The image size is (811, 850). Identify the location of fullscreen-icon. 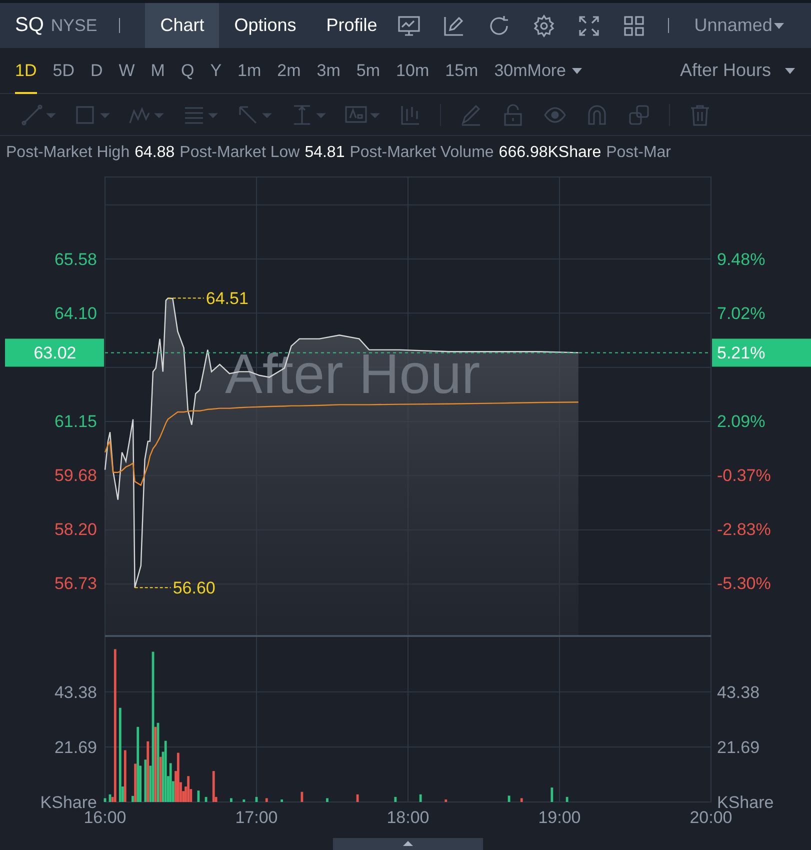
(589, 26).